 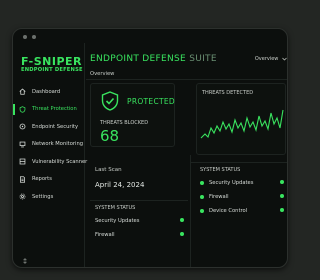 What do you see at coordinates (42, 179) in the screenshot?
I see `sidebar-item-label: Reports` at bounding box center [42, 179].